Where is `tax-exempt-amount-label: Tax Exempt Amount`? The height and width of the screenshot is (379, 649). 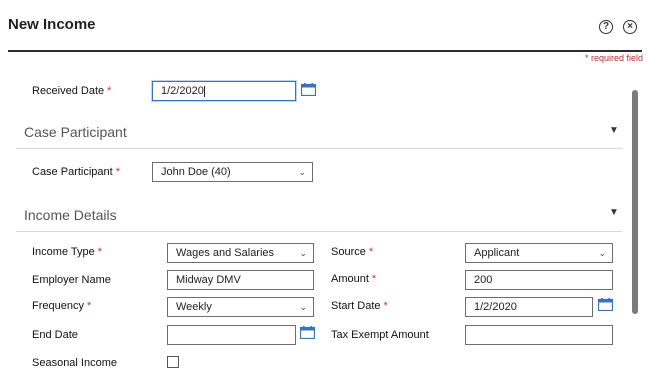
tax-exempt-amount-label: Tax Exempt Amount is located at coordinates (380, 335).